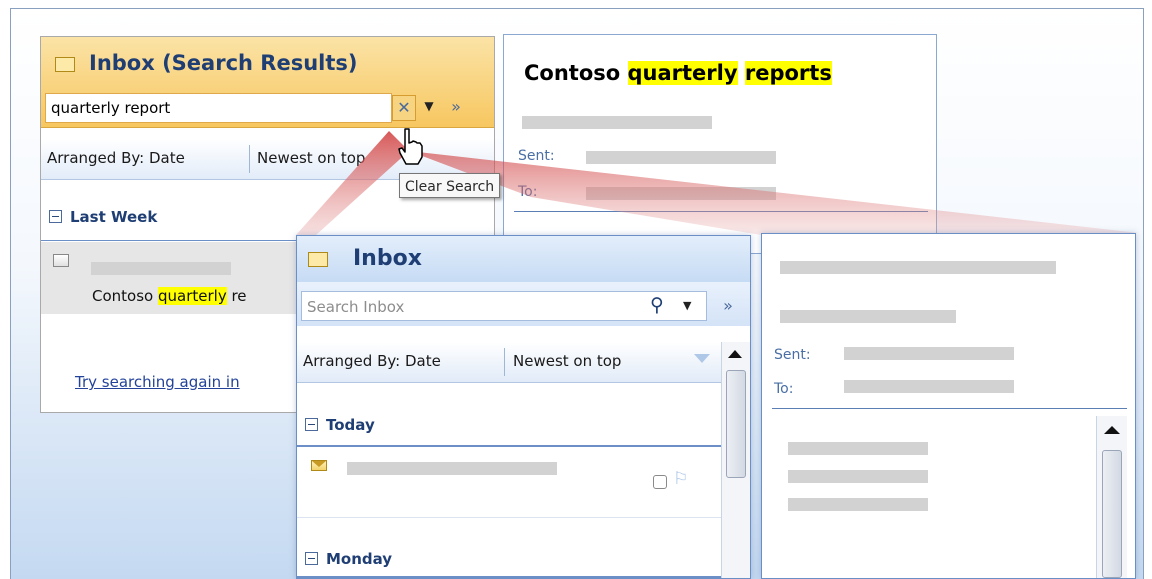 Image resolution: width=1152 pixels, height=579 pixels. I want to click on message-checkbox, so click(660, 482).